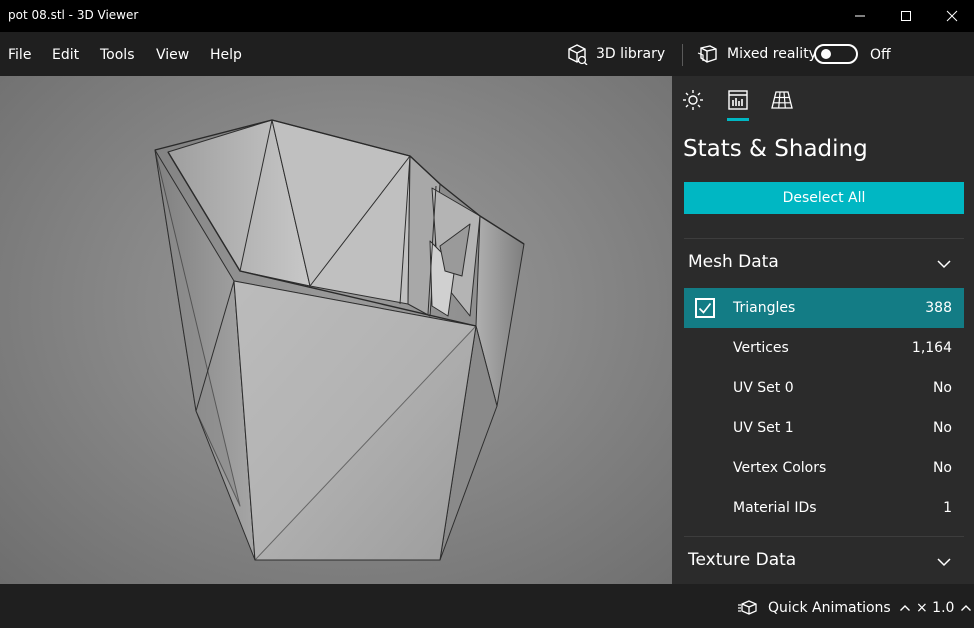 This screenshot has width=974, height=628. I want to click on mesh-row-material-ids: Material IDs 1, so click(824, 508).